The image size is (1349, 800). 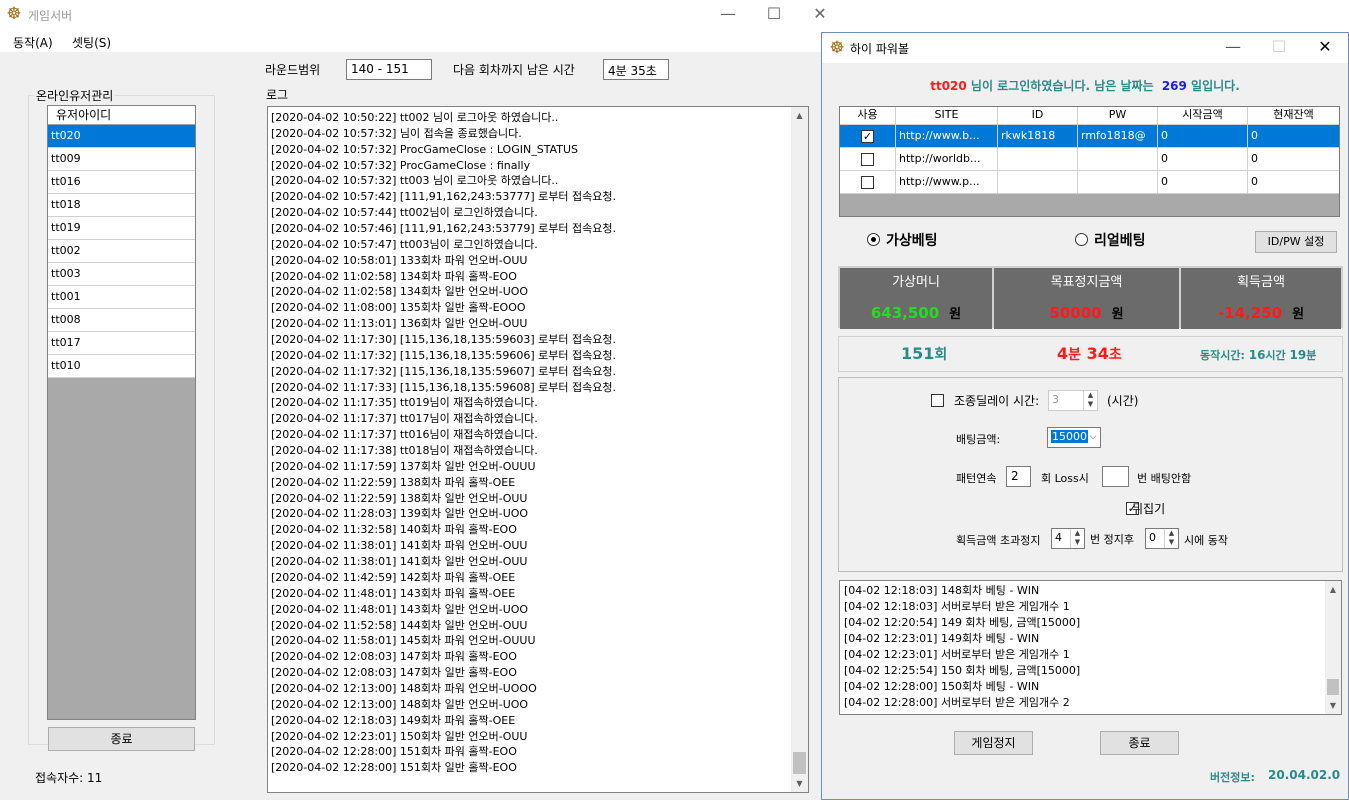 What do you see at coordinates (937, 400) in the screenshot?
I see `delay-checkbox` at bounding box center [937, 400].